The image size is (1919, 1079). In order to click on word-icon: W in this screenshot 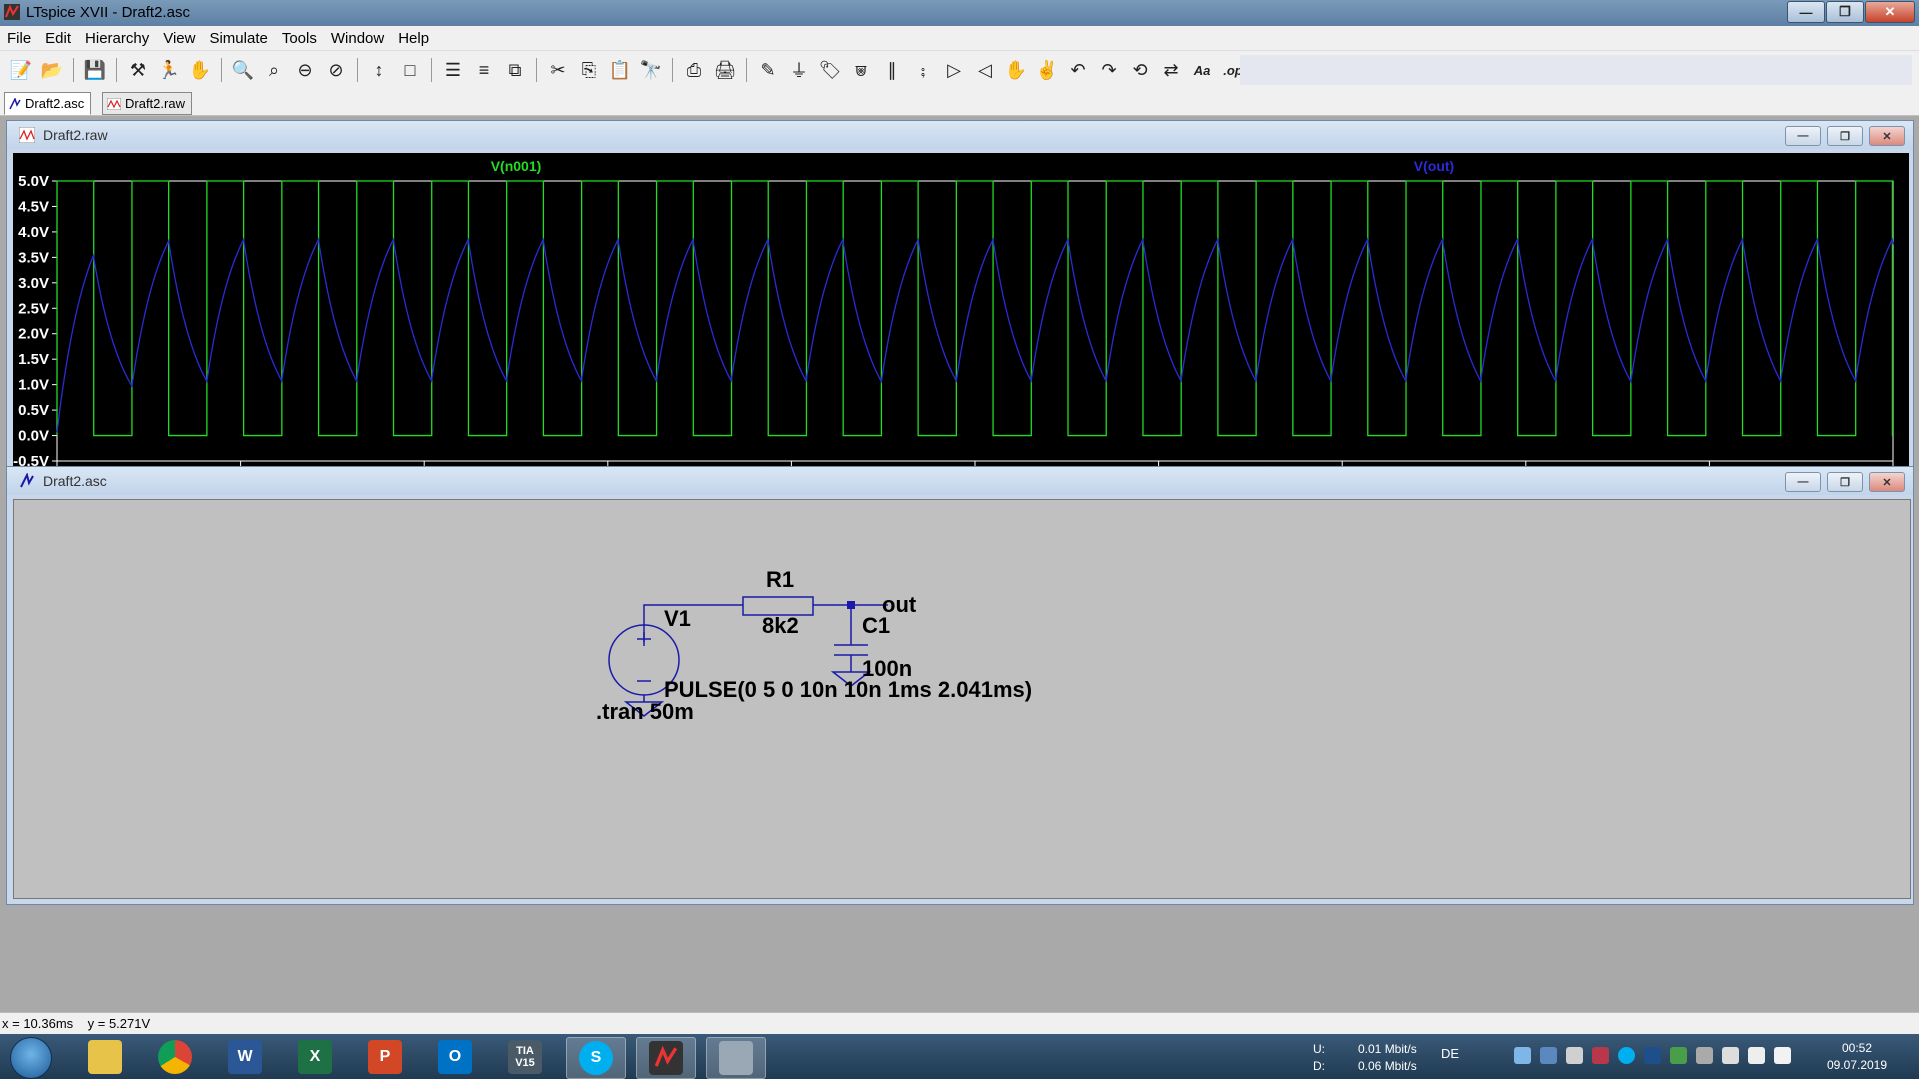, I will do `click(245, 1057)`.